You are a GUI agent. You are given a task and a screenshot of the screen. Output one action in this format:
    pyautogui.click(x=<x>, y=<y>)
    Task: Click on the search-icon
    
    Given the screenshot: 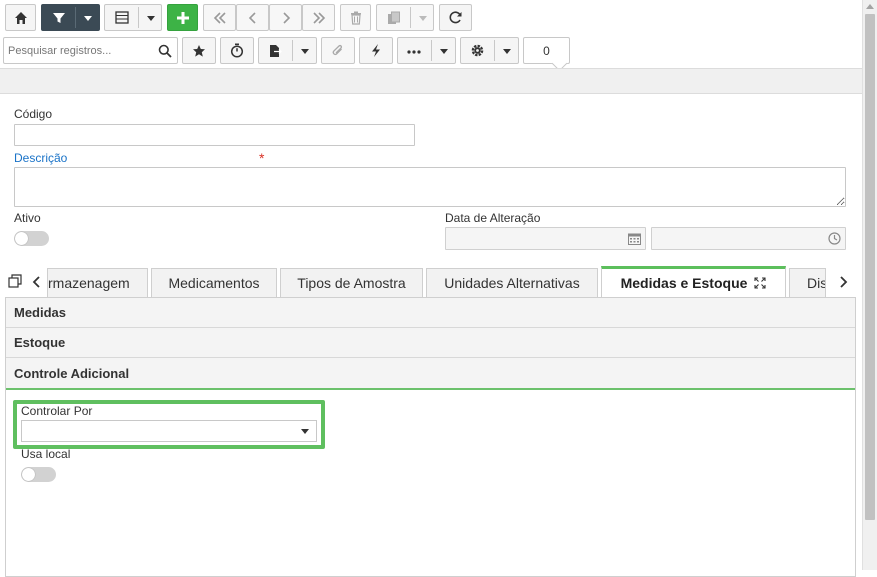 What is the action you would take?
    pyautogui.click(x=165, y=51)
    